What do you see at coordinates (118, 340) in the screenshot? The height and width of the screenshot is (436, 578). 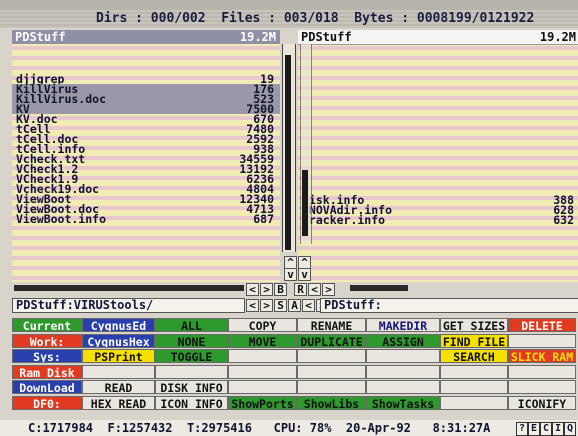 I see `cygnushex-button: CygnusHex` at bounding box center [118, 340].